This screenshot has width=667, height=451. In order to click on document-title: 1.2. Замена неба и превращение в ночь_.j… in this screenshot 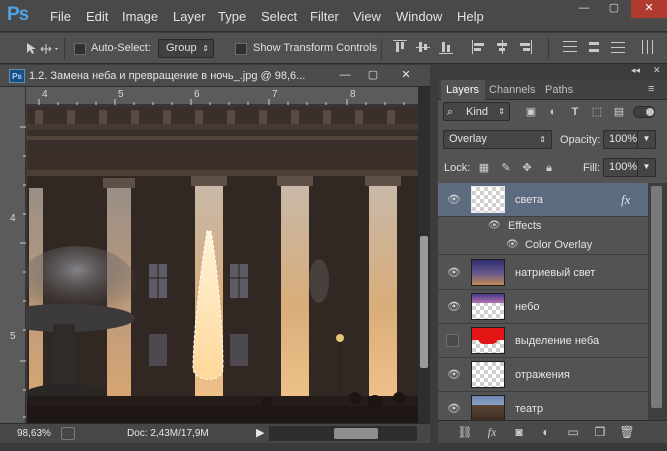, I will do `click(167, 76)`.